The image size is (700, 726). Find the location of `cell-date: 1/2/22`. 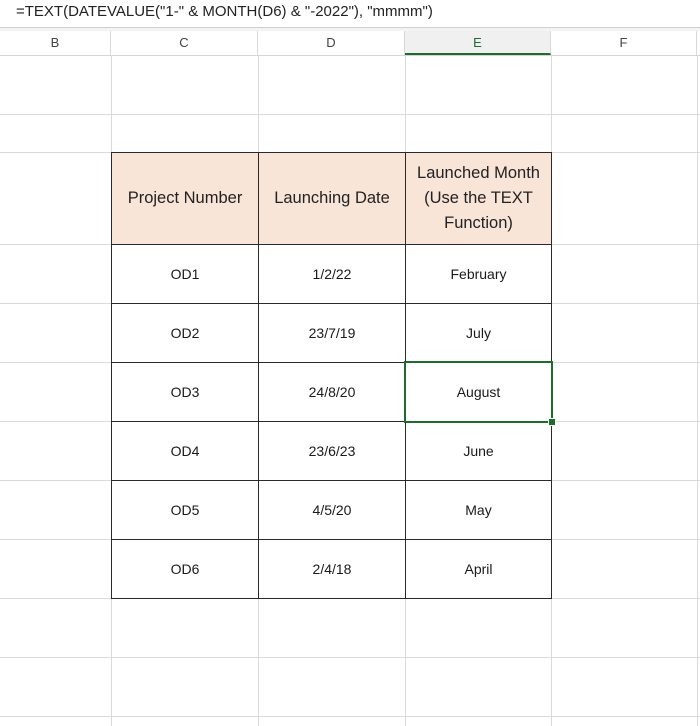

cell-date: 1/2/22 is located at coordinates (332, 274).